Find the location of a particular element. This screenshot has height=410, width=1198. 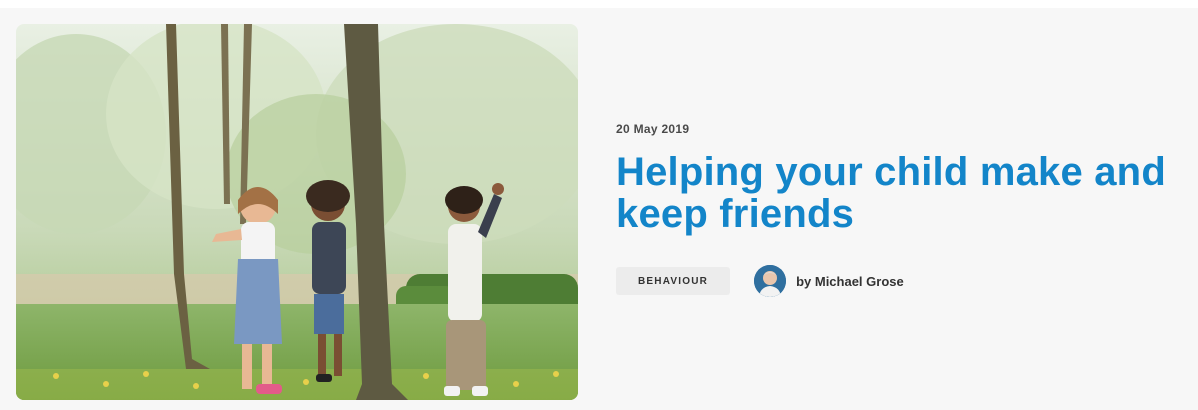

article-title-link: Helping your child make and keep friends is located at coordinates (896, 193).